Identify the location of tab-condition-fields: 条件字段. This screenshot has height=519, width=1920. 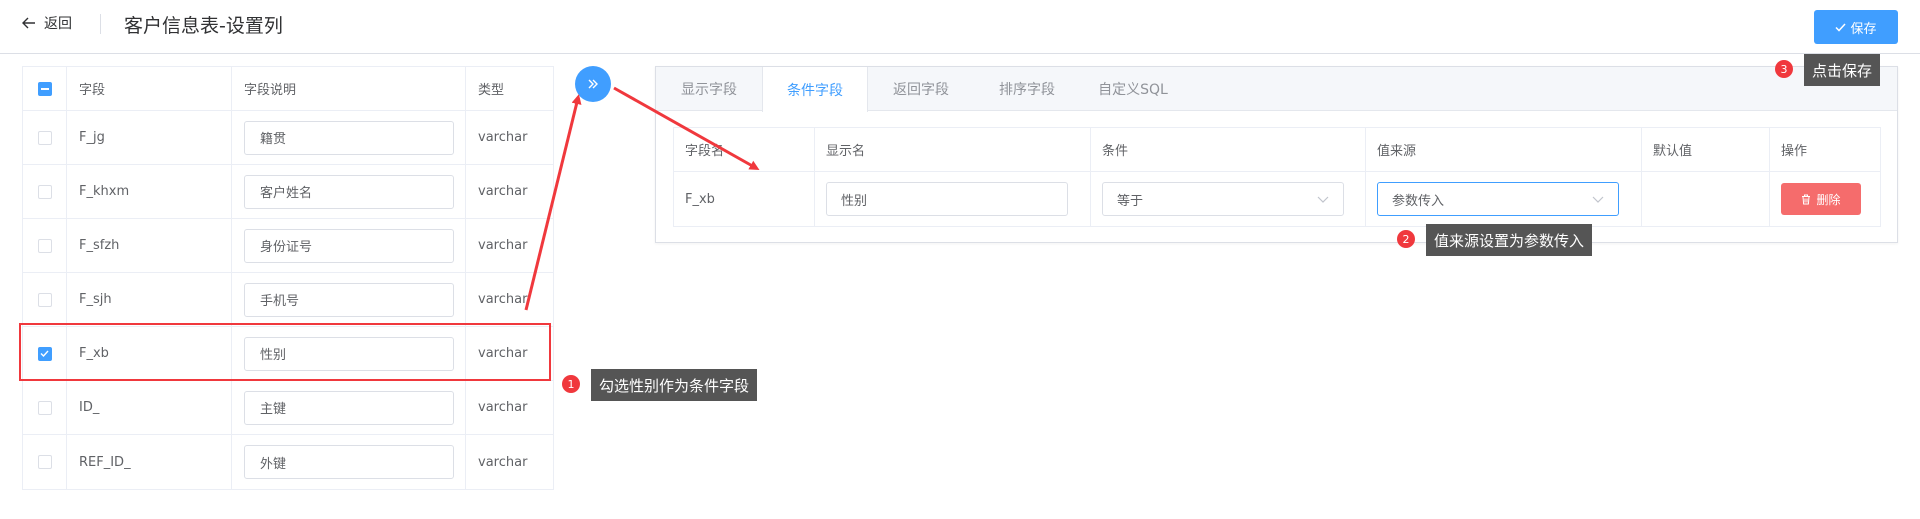
(815, 89).